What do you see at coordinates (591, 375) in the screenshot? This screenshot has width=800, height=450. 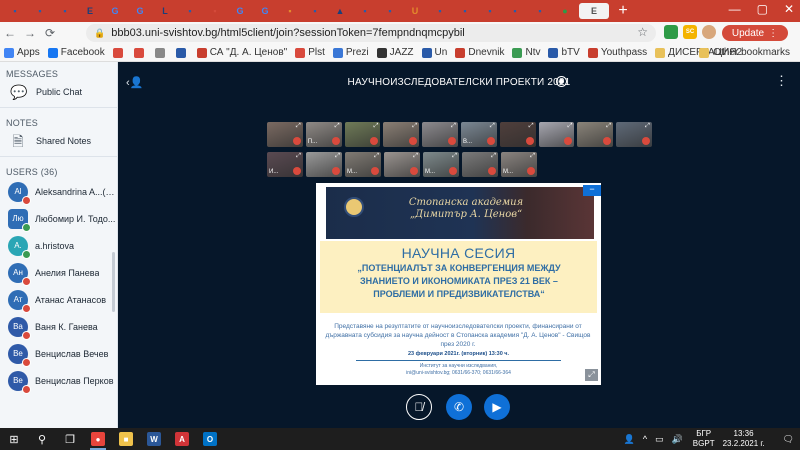 I see `fullscreen-presentation-icon: ⤢` at bounding box center [591, 375].